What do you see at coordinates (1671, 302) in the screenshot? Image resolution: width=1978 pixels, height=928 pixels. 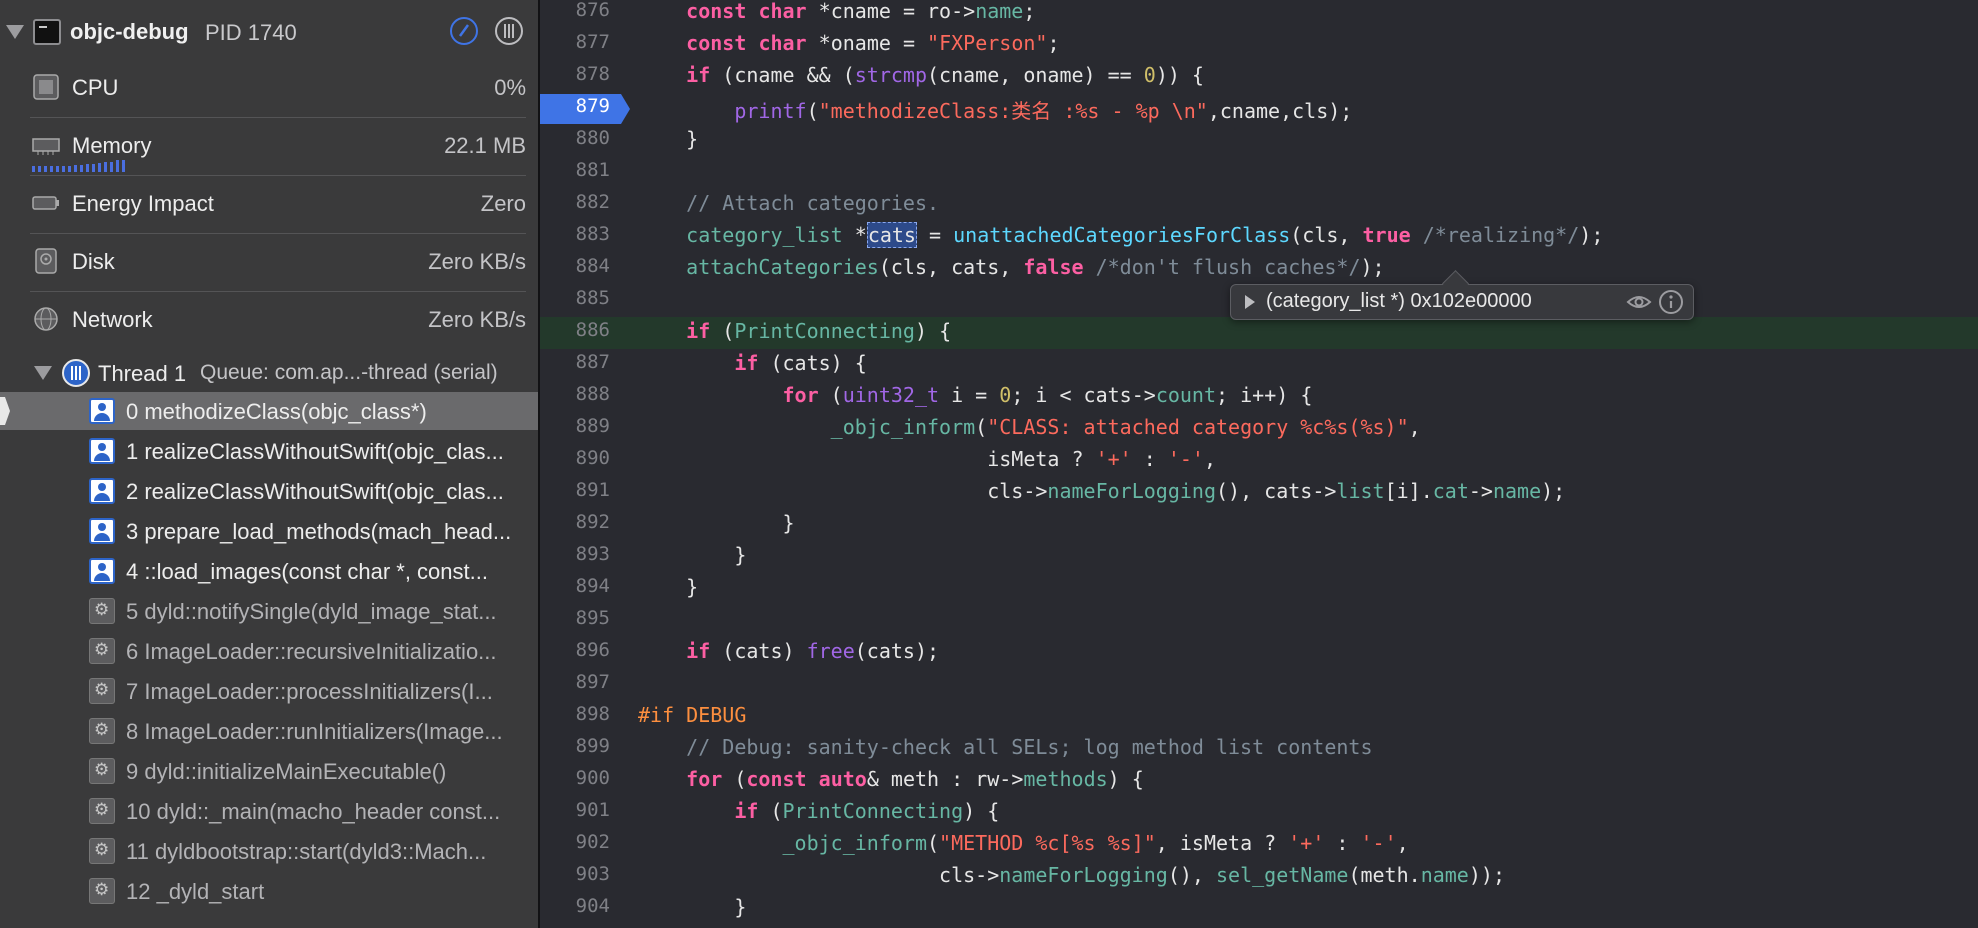 I see `info-icon` at bounding box center [1671, 302].